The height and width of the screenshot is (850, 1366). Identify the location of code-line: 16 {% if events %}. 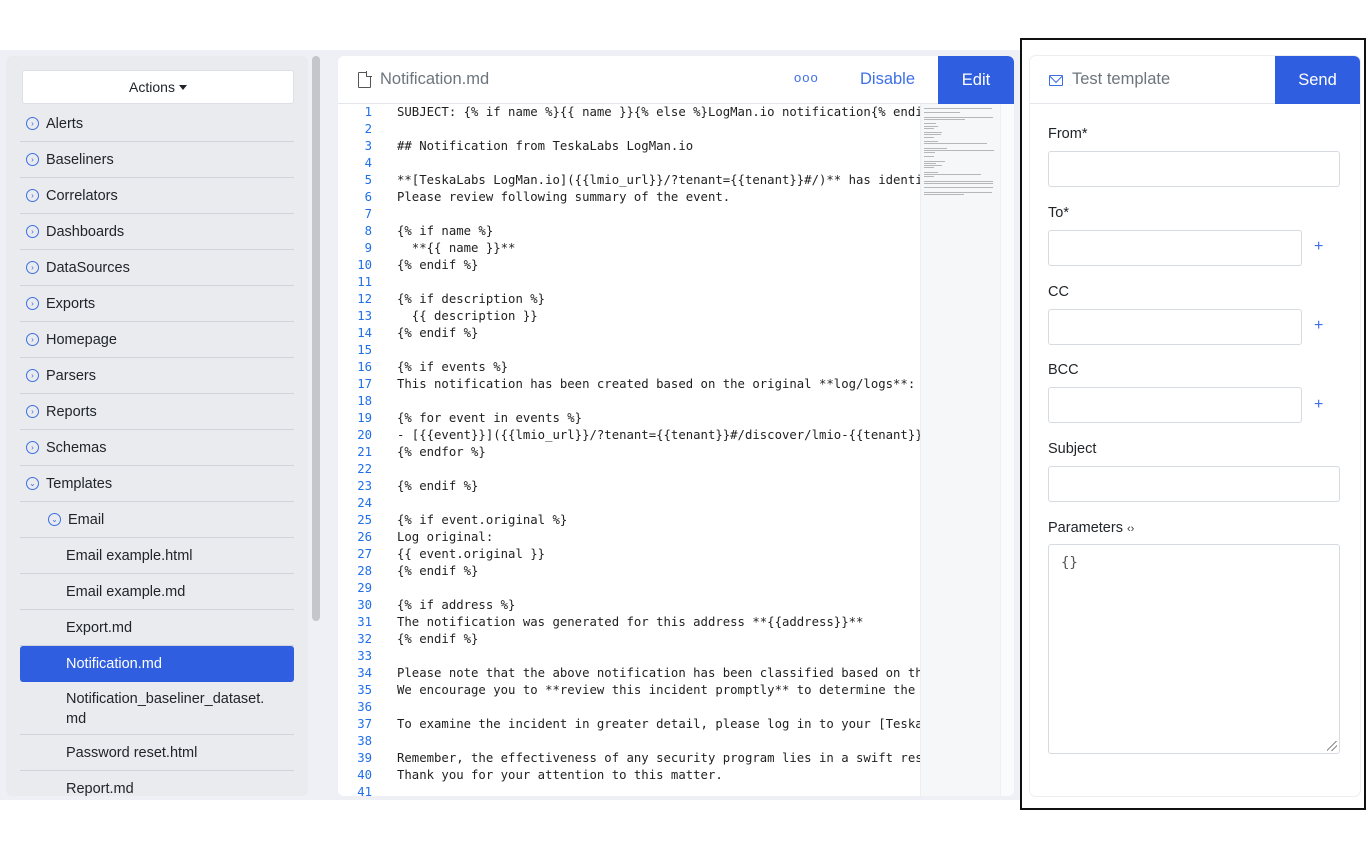
(629, 367).